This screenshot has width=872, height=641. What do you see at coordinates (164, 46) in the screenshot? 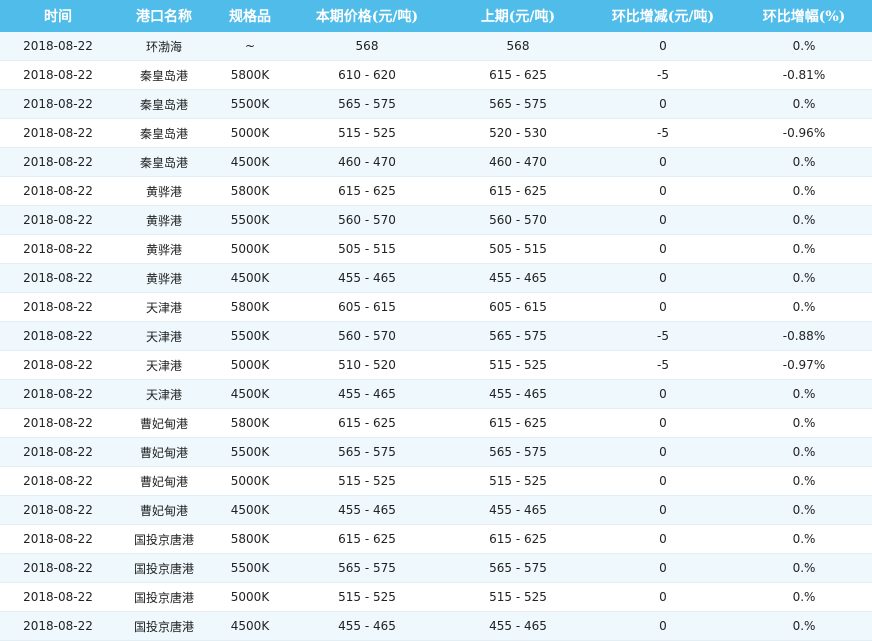
I see `cell-port-name: 环渤海` at bounding box center [164, 46].